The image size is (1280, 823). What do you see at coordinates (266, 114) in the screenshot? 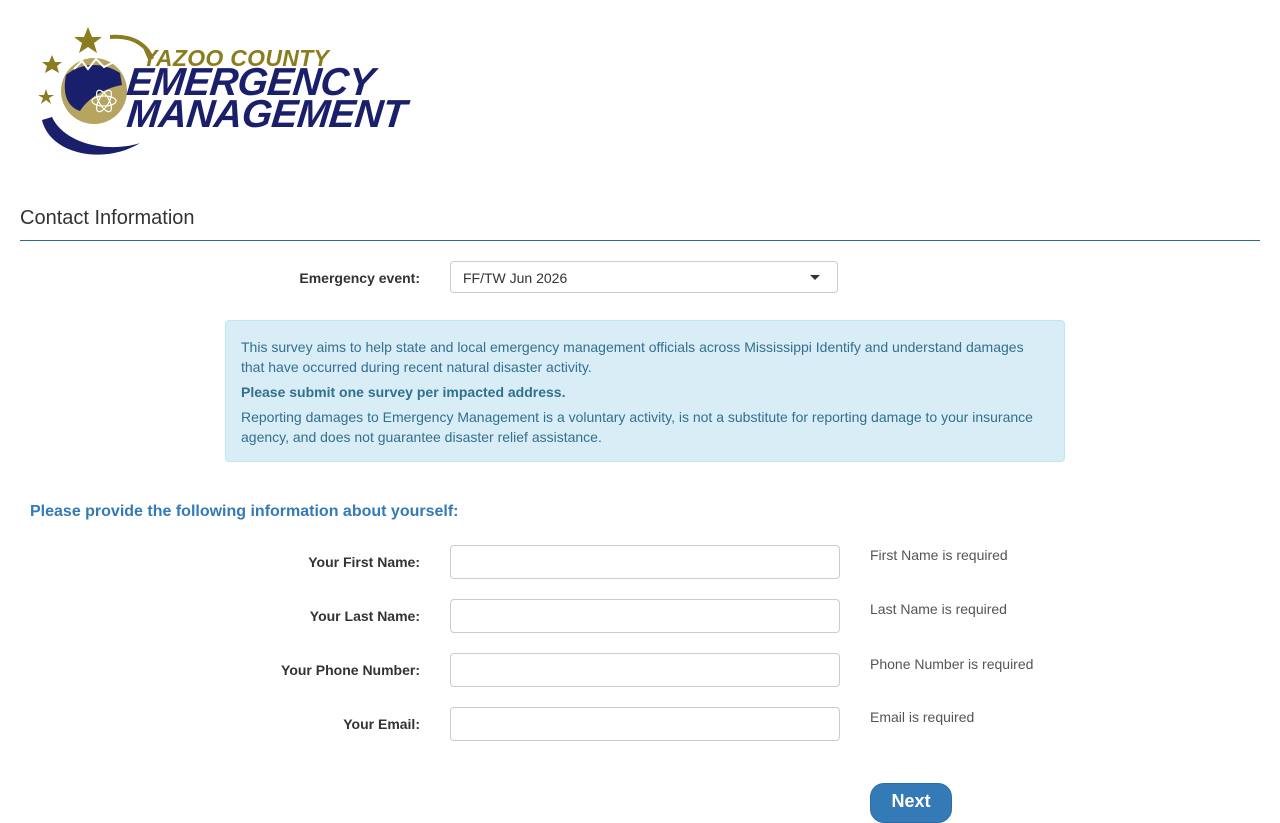
I see `logo-management-text: MANAGEMENT` at bounding box center [266, 114].